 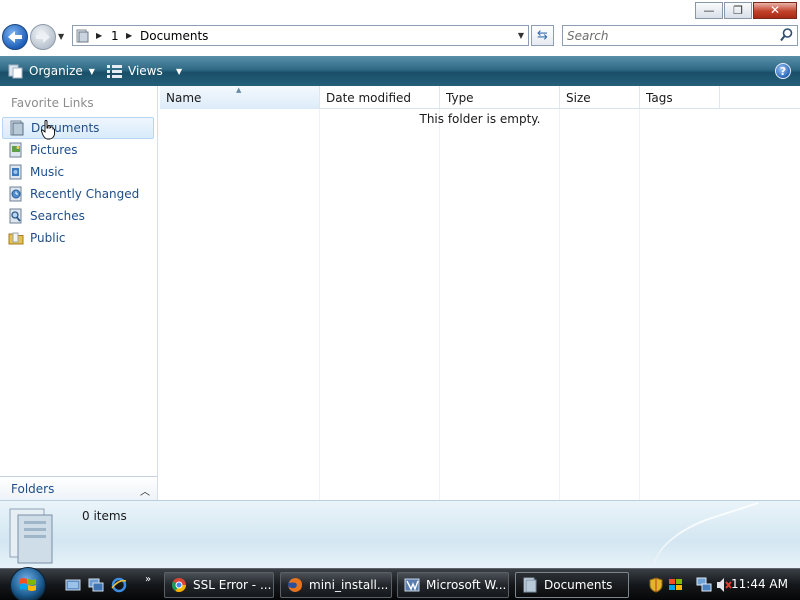 I want to click on column-header-label: Date modified, so click(x=369, y=97).